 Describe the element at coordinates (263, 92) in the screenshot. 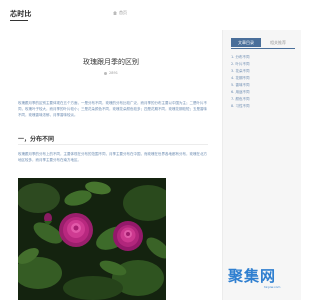

I see `toc-item: 6. 用途不同` at that location.